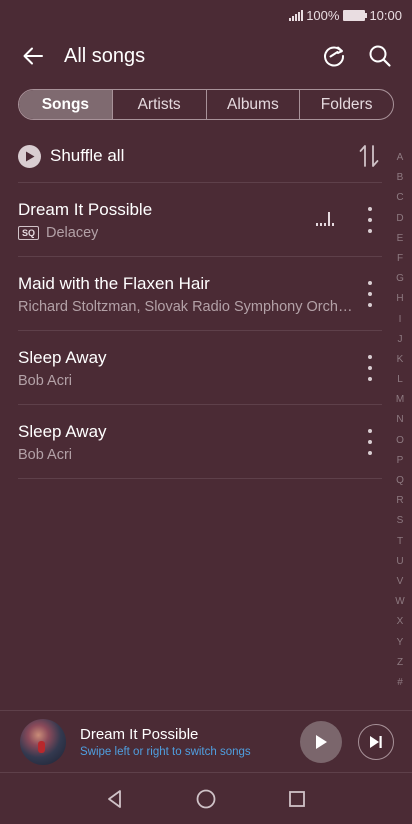  What do you see at coordinates (400, 542) in the screenshot?
I see `index-letter: T` at bounding box center [400, 542].